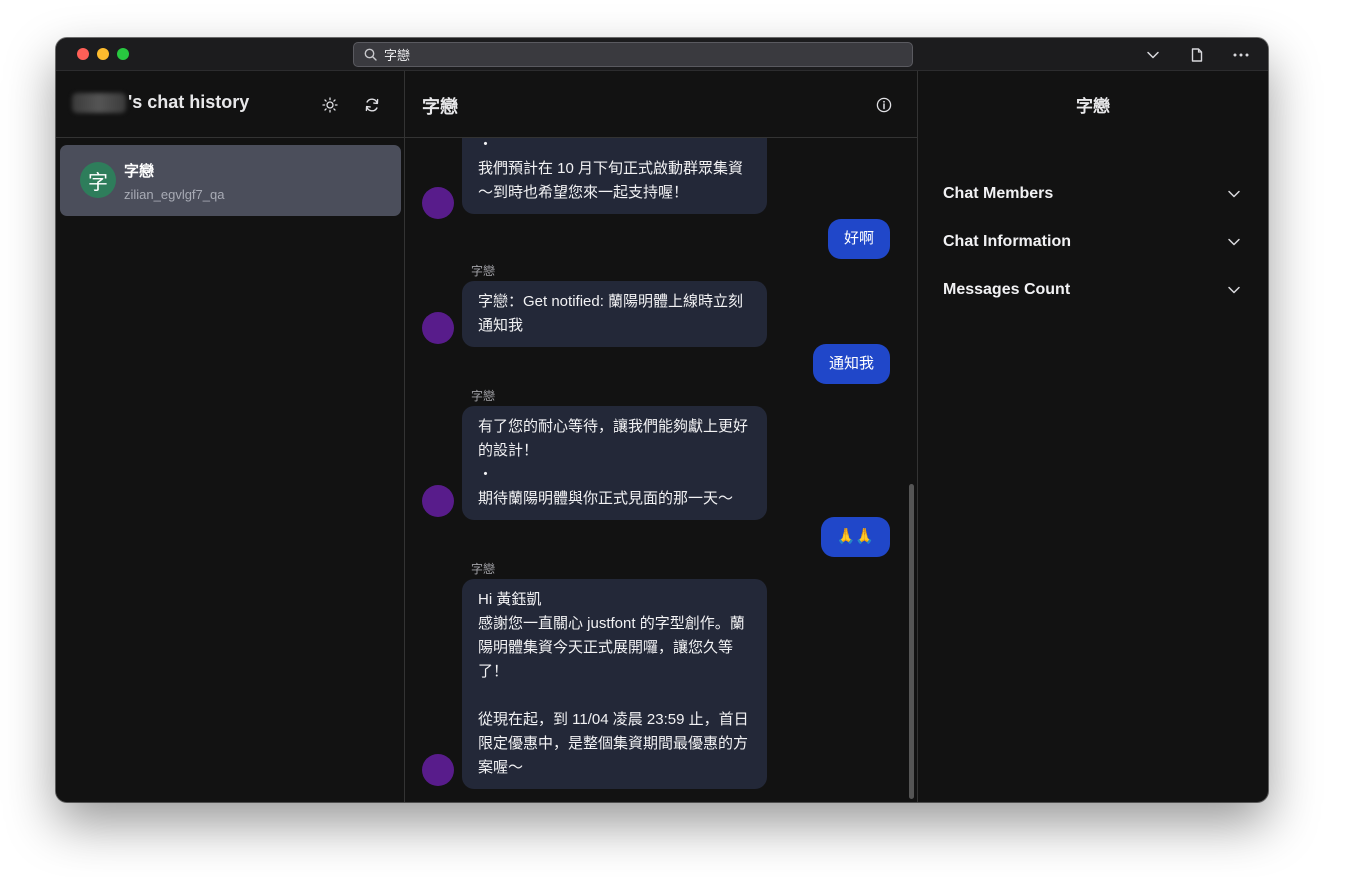 The height and width of the screenshot is (877, 1358). I want to click on sun-icon, so click(330, 105).